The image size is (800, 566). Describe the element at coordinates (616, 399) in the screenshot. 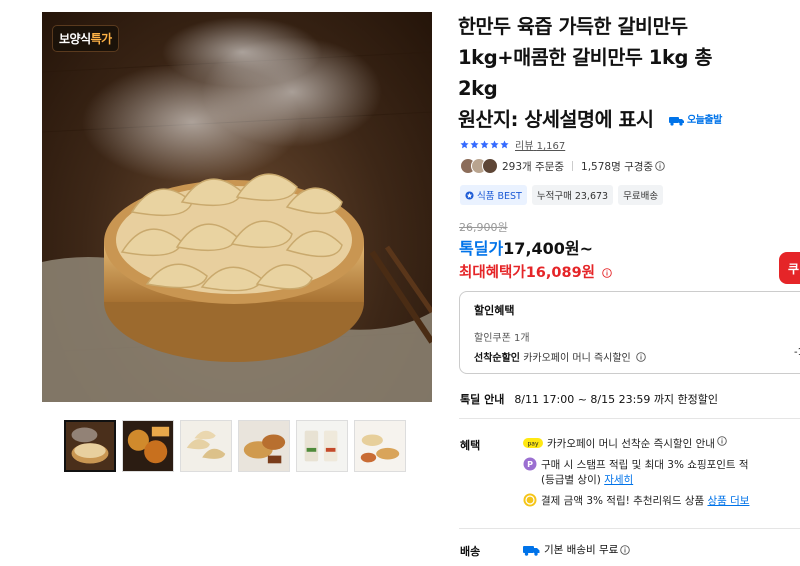

I see `deal-info-text: 8/11 17:00 ~ 8/15 23:59 까지 한정할인` at that location.